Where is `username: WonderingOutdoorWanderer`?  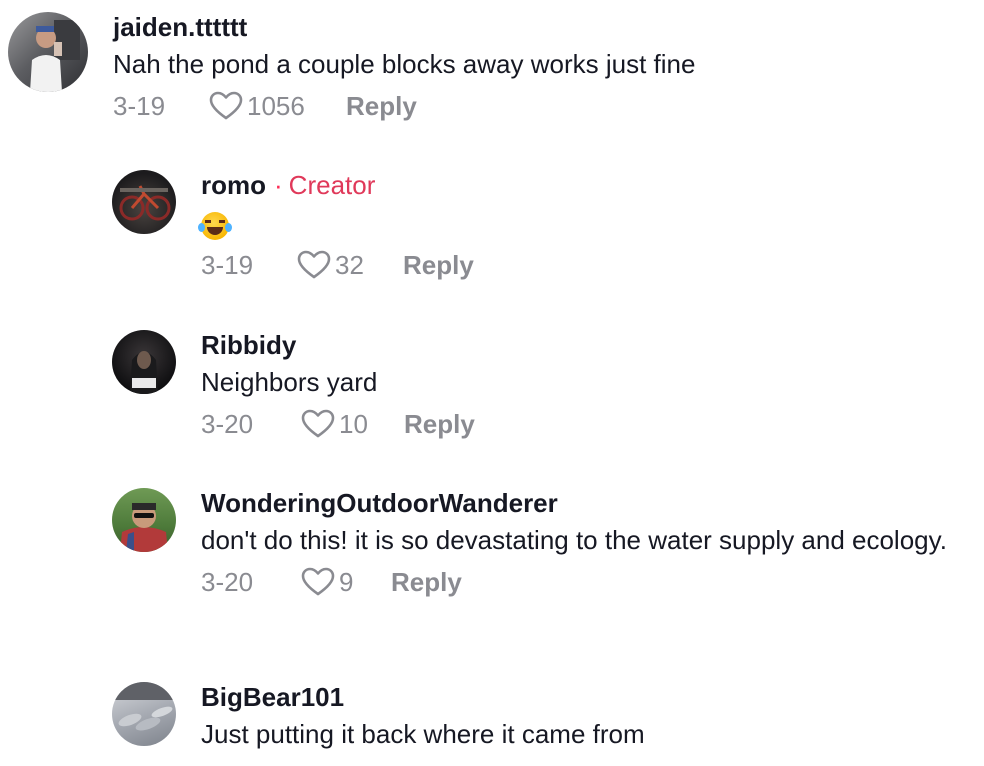 username: WonderingOutdoorWanderer is located at coordinates (379, 503).